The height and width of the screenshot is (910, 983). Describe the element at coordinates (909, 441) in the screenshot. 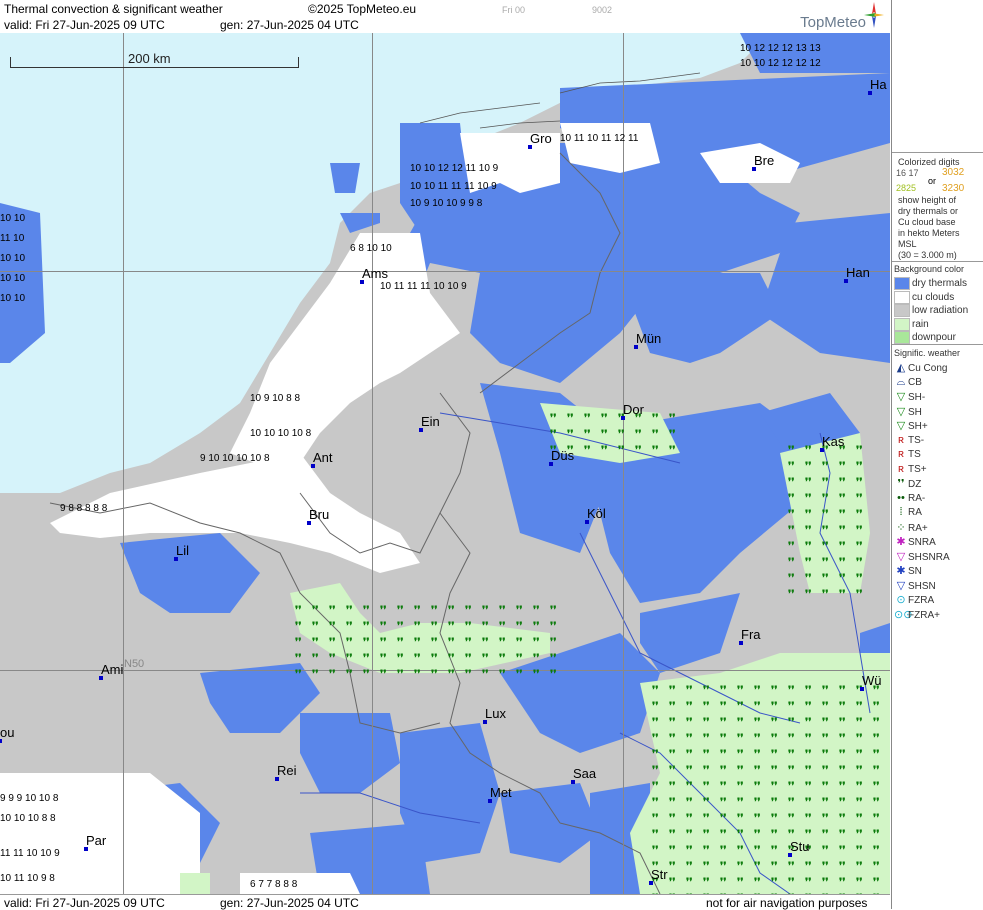

I see `legend-wx-item: ʀ TS-` at that location.